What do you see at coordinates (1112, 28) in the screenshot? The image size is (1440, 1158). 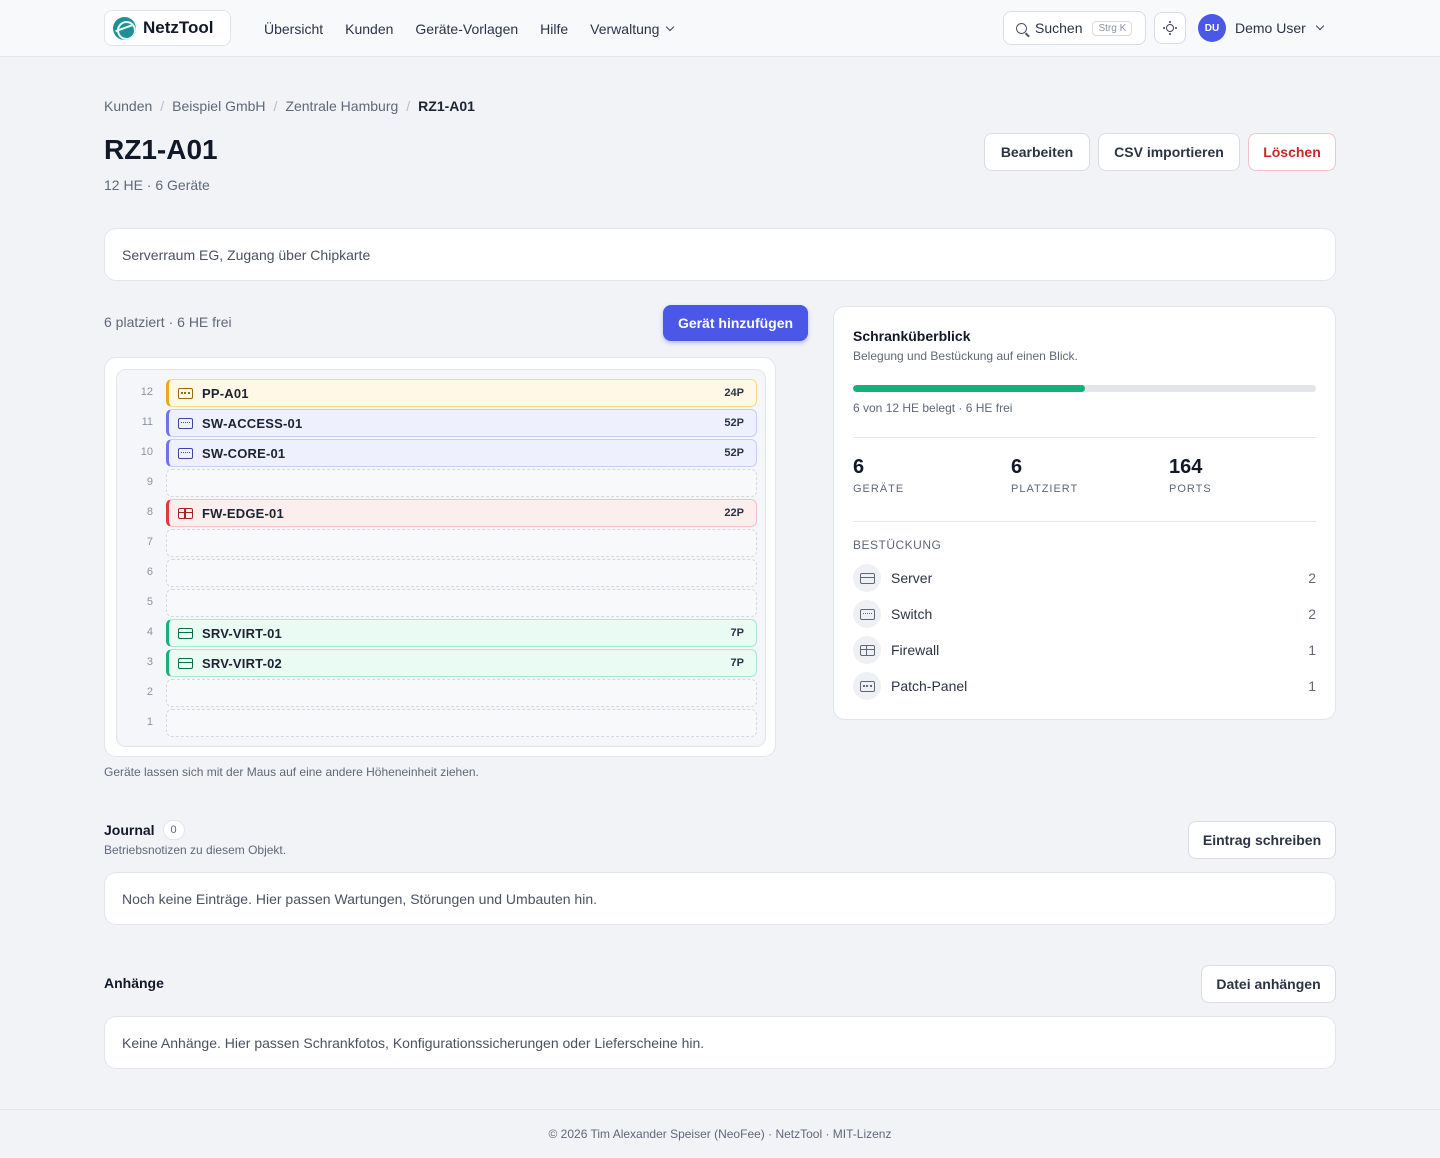 I see `search-shortcut: Strg K` at bounding box center [1112, 28].